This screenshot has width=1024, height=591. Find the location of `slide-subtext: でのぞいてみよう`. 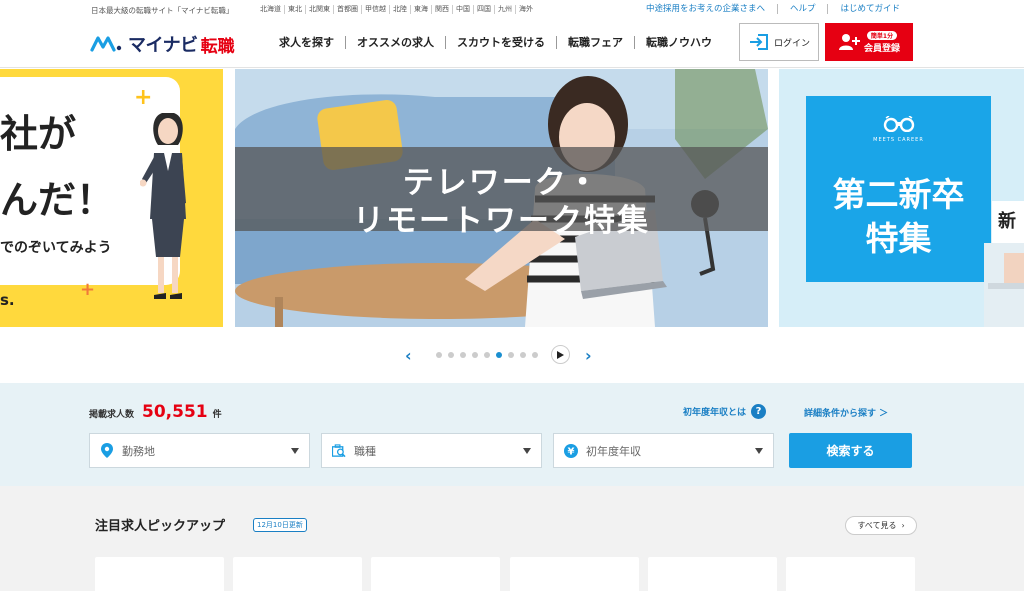

slide-subtext: でのぞいてみよう is located at coordinates (56, 248).